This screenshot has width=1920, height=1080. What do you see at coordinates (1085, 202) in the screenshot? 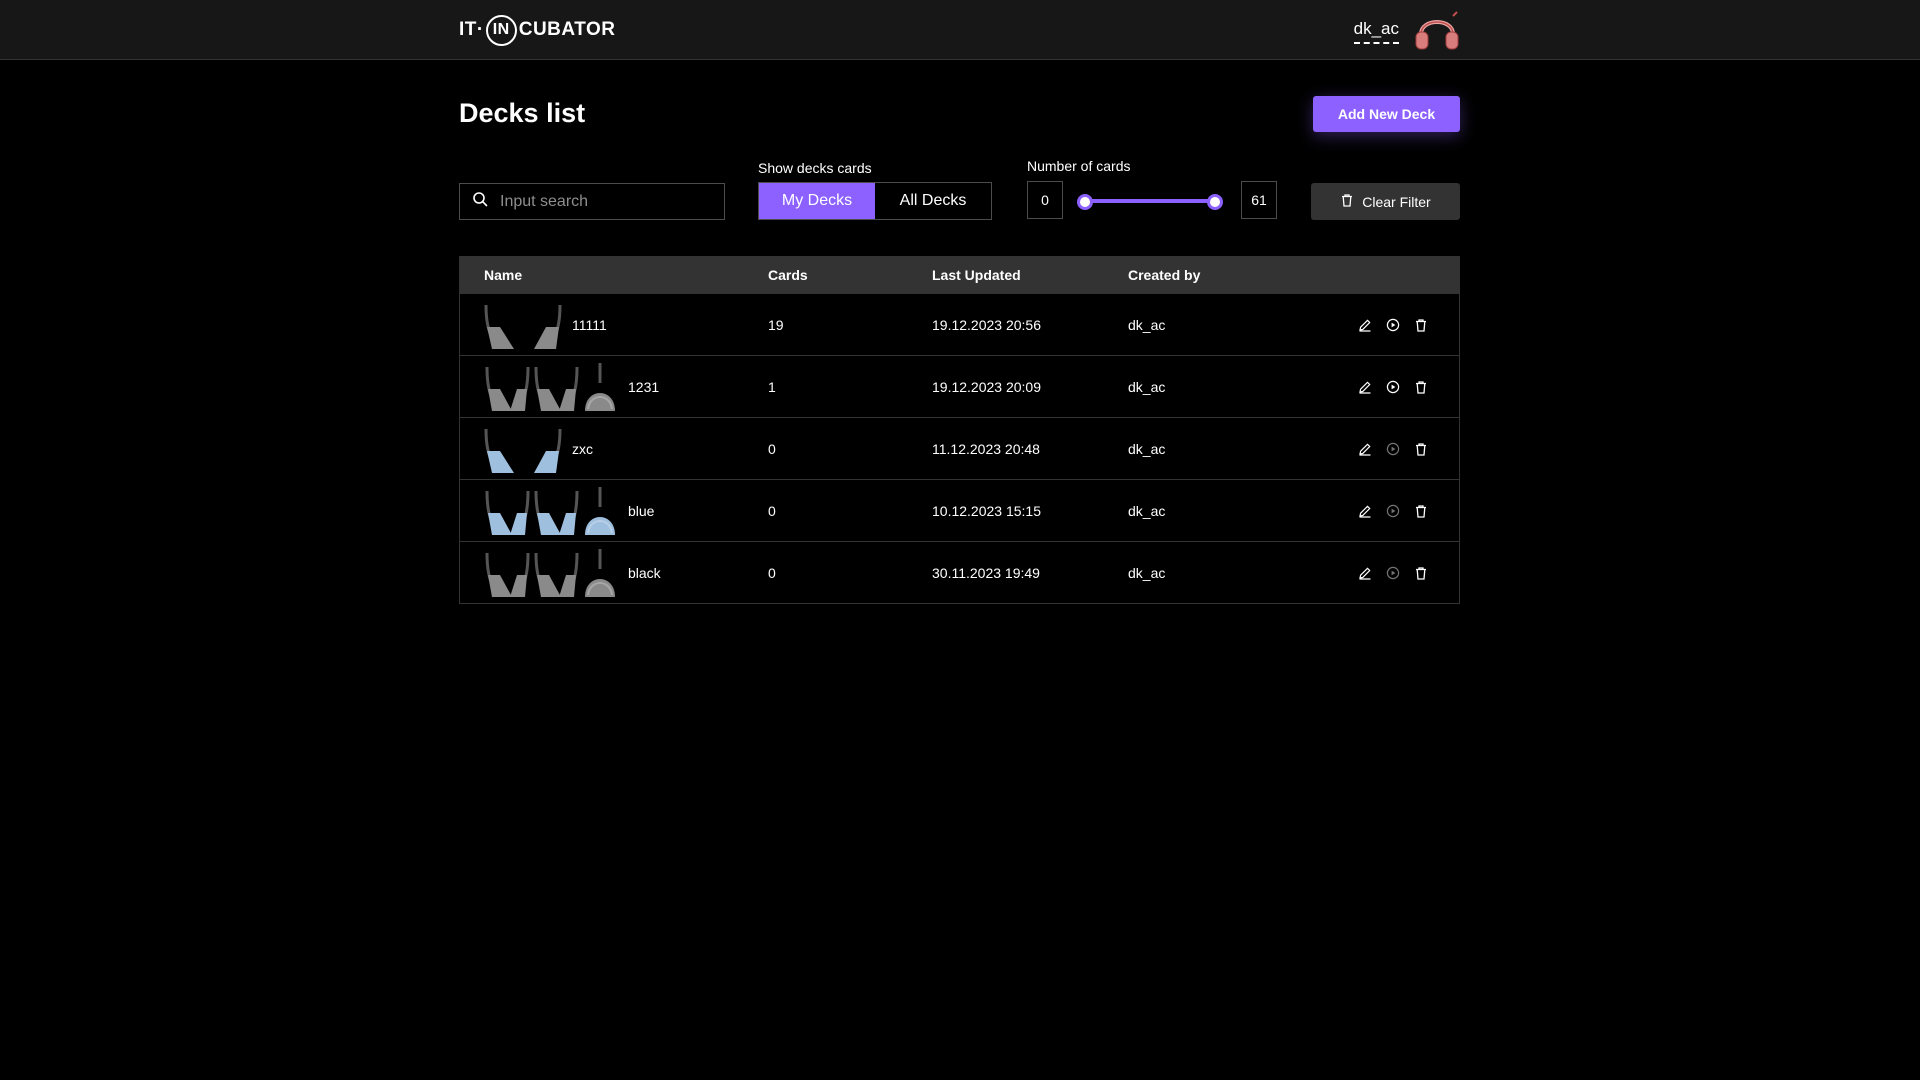
I see `slider-min-handle` at bounding box center [1085, 202].